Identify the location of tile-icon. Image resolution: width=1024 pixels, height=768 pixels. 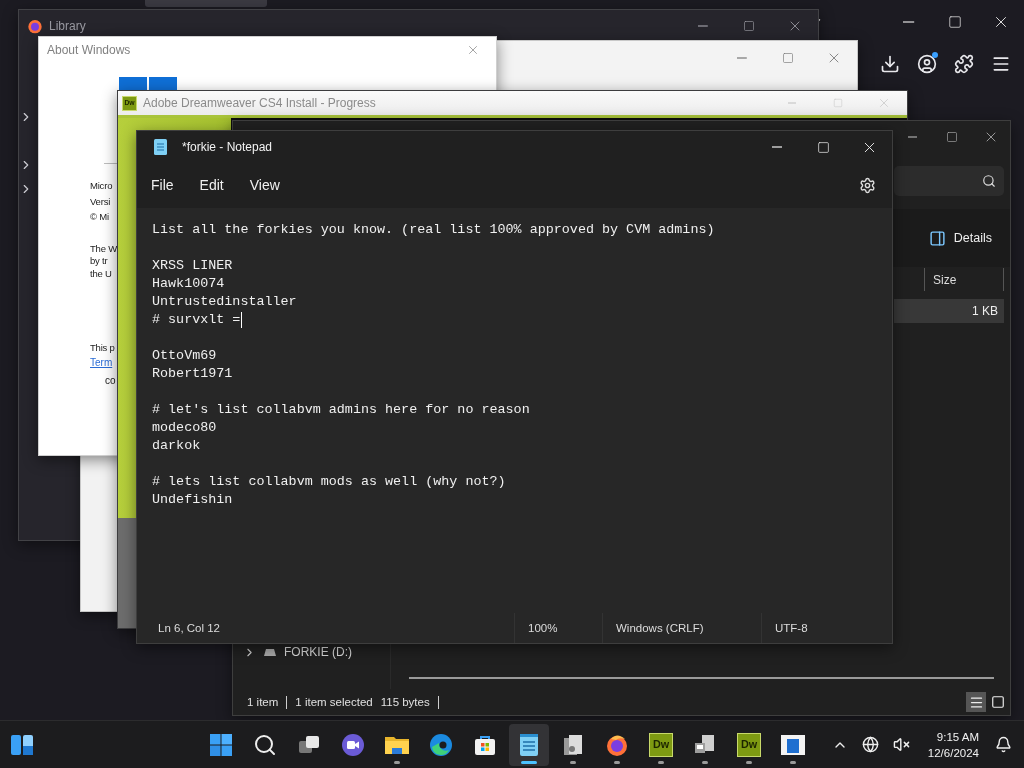
(998, 702).